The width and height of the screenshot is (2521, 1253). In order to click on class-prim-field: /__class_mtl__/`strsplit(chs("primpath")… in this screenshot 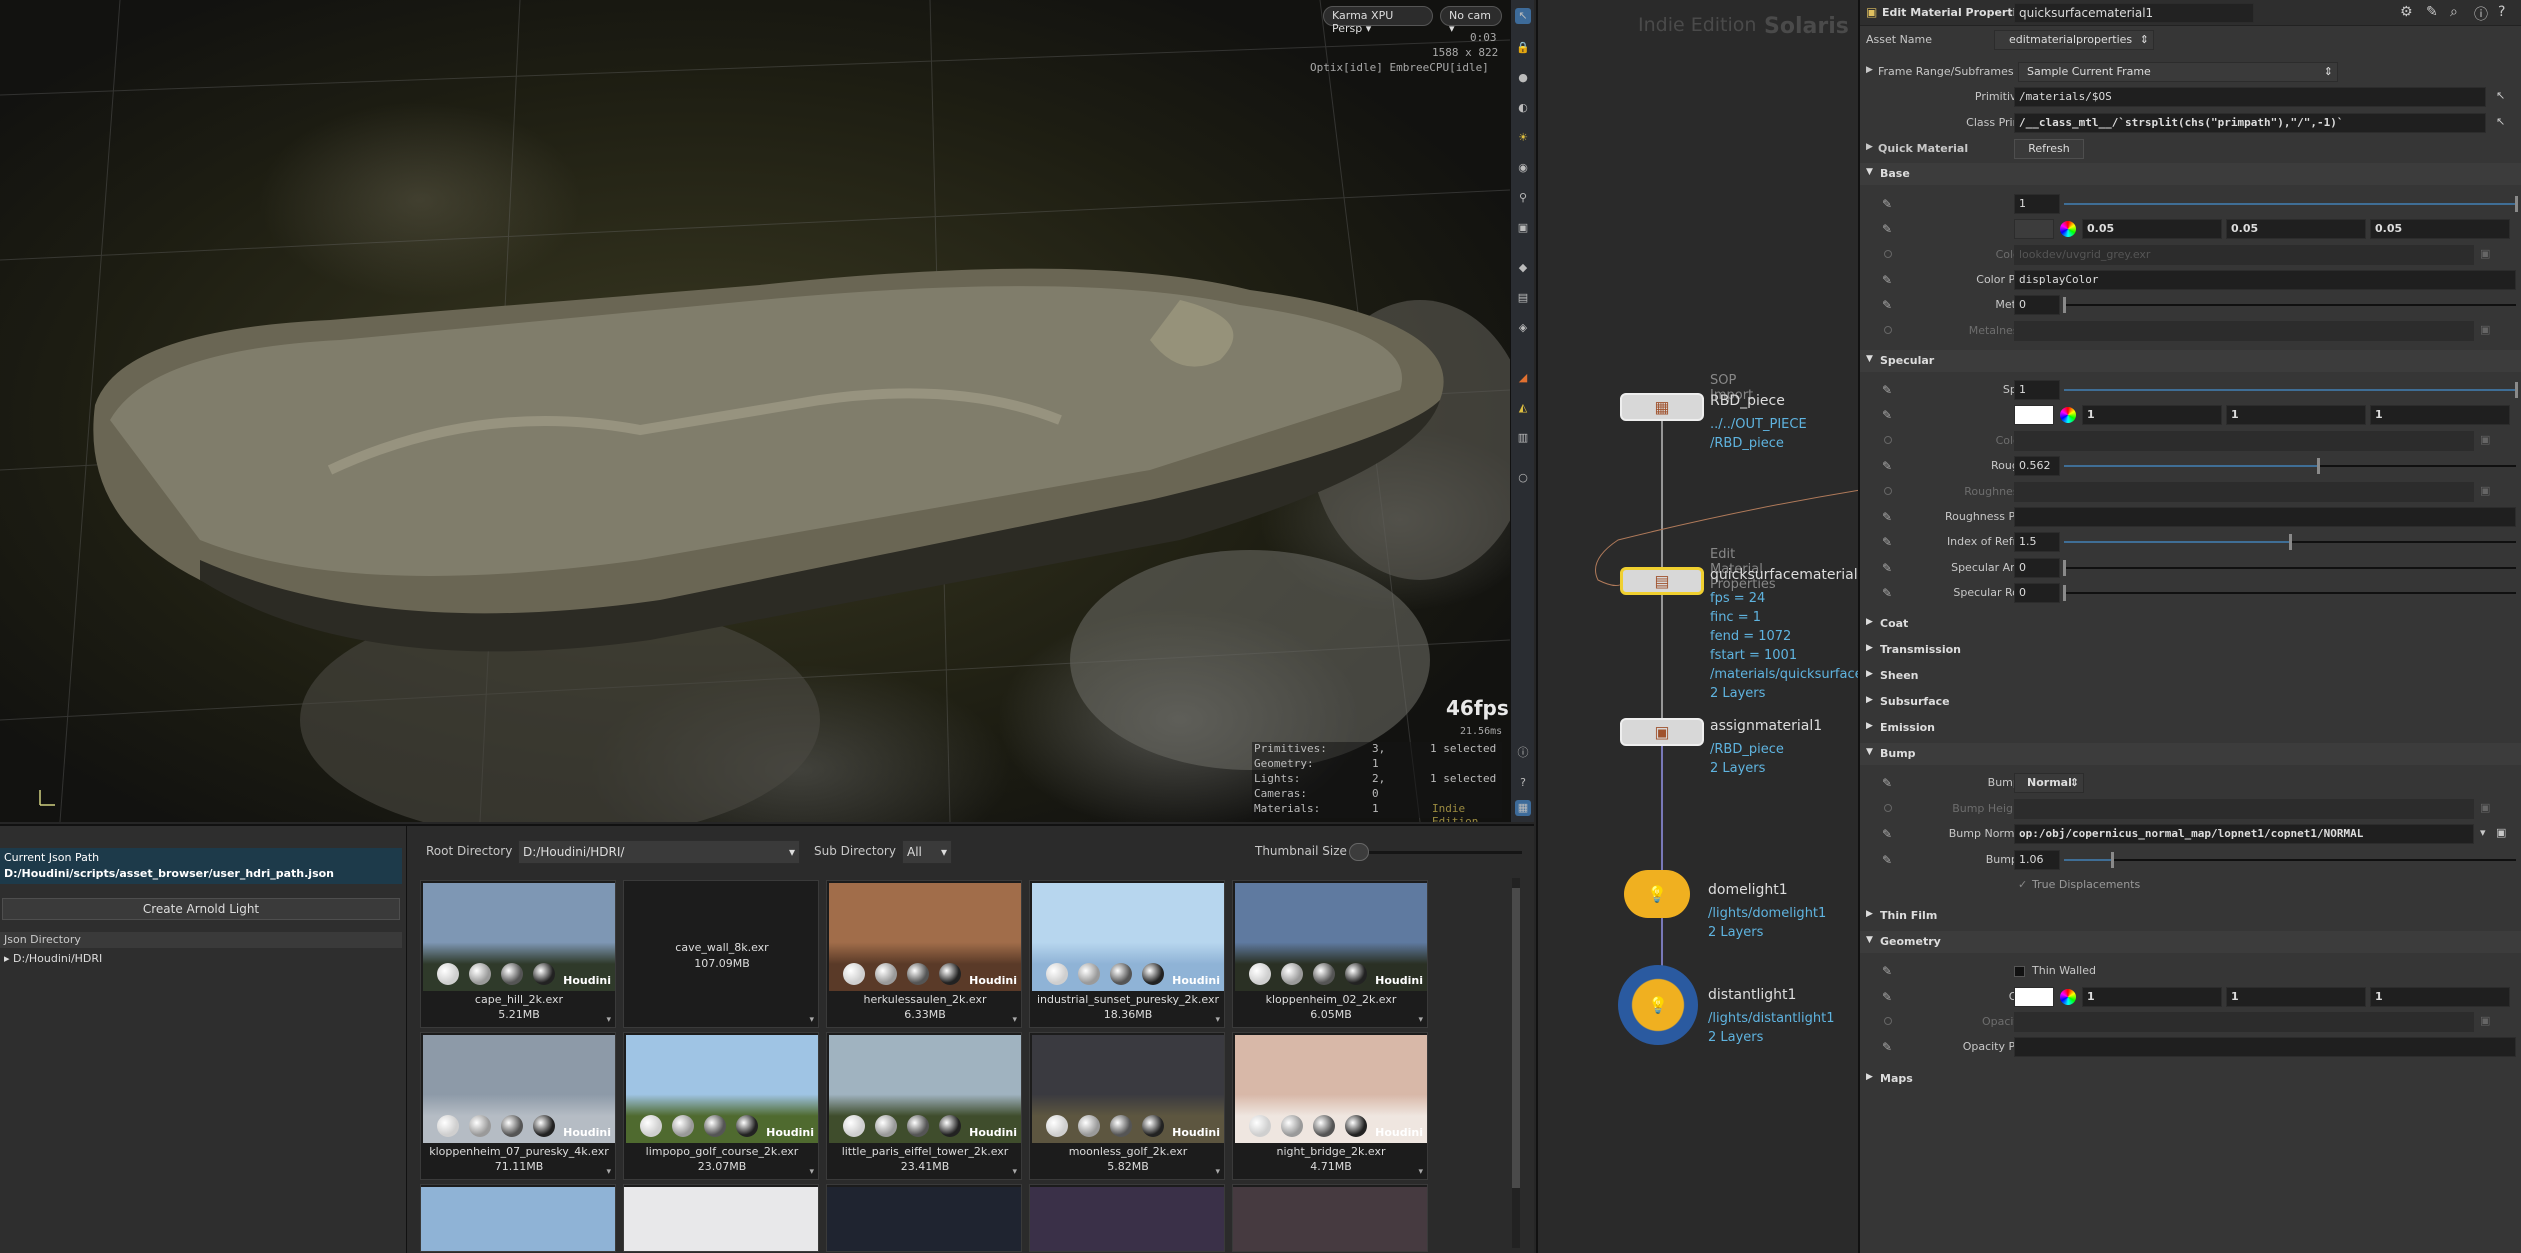, I will do `click(2250, 123)`.